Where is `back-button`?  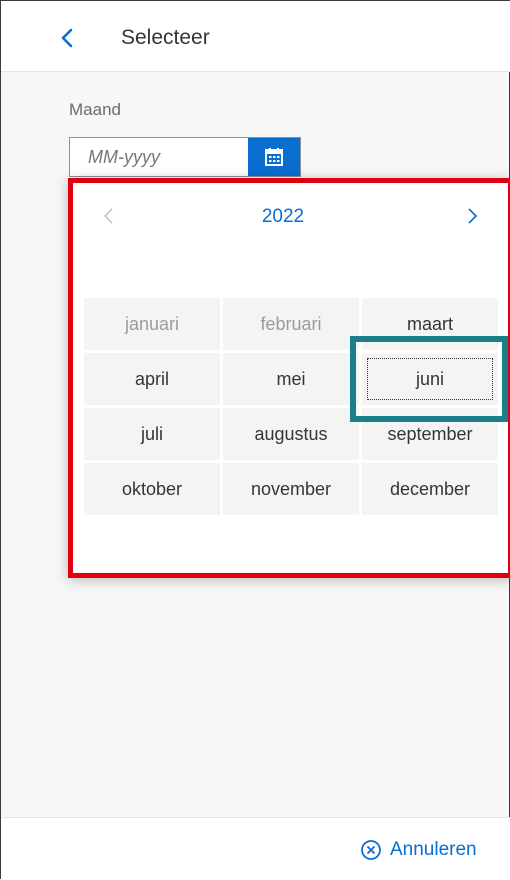
back-button is located at coordinates (68, 38).